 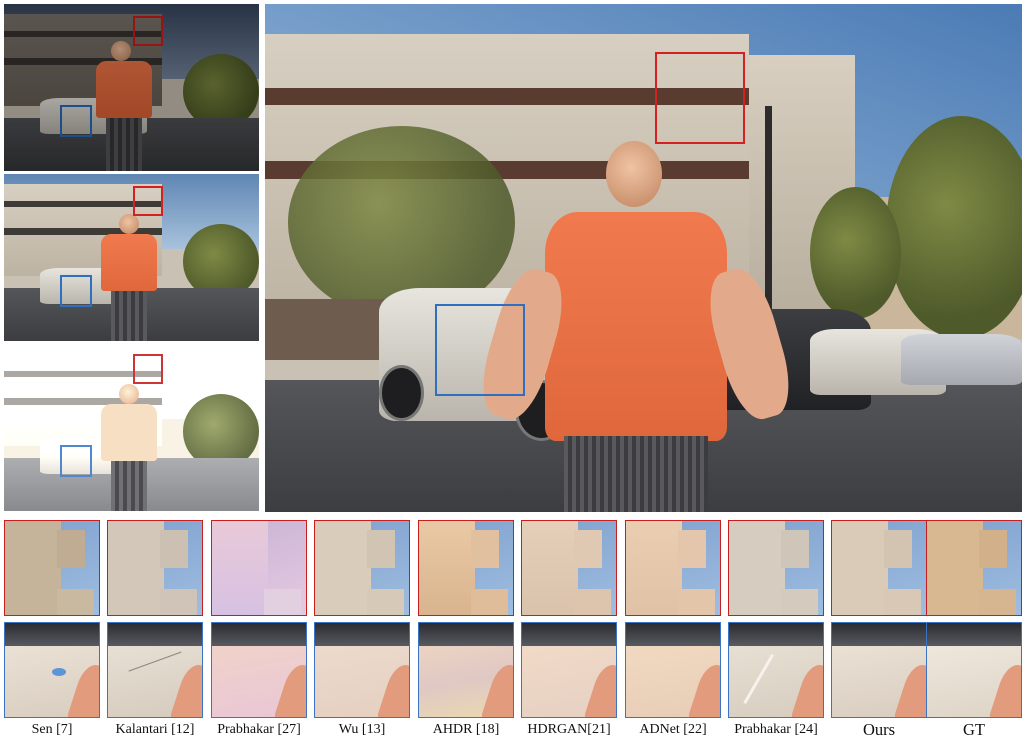 What do you see at coordinates (569, 670) in the screenshot?
I see `crop-car-hdrgan` at bounding box center [569, 670].